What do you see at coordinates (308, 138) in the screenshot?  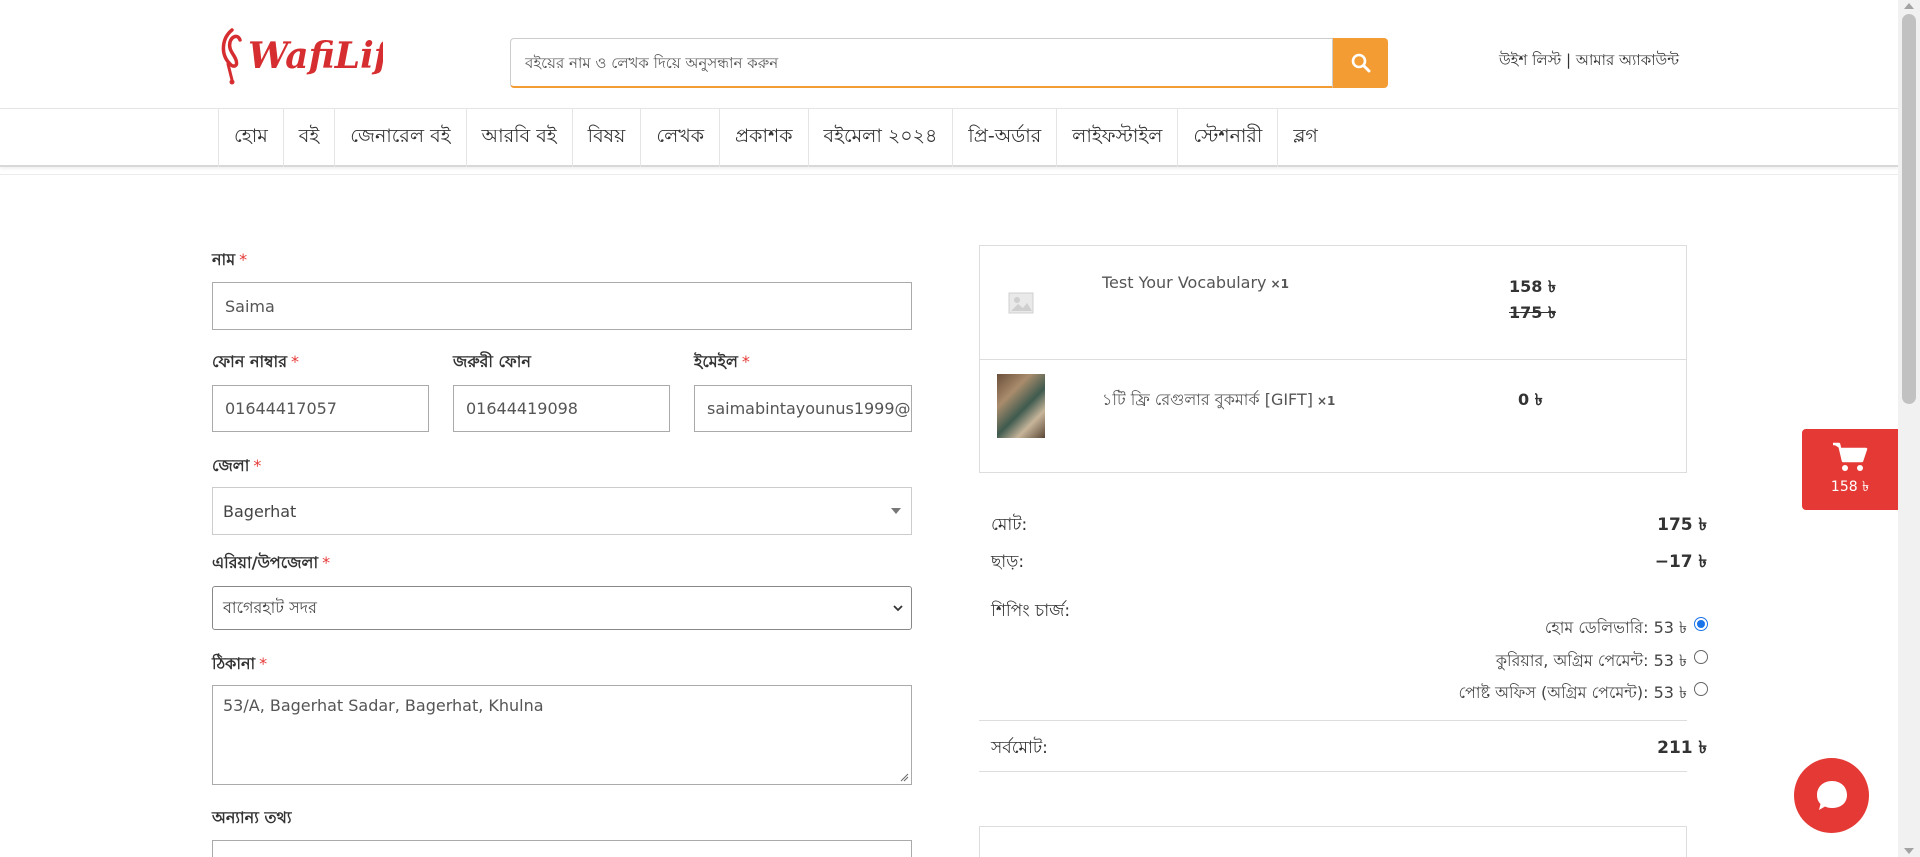 I see `nav-item-books: বই` at bounding box center [308, 138].